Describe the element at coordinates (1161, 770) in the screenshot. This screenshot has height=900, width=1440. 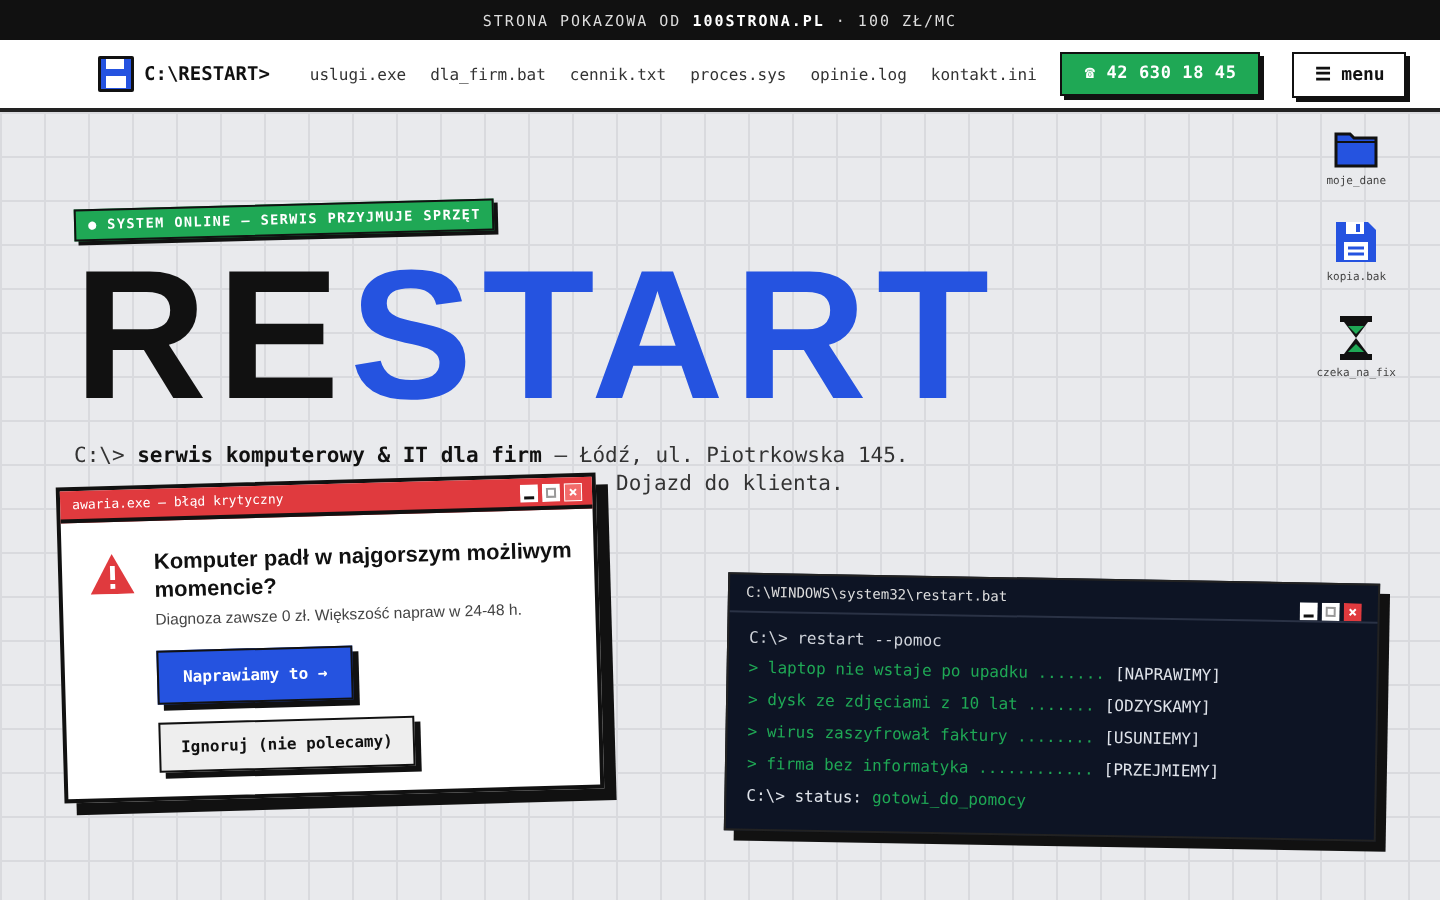
I see `terminal-result: [PRZEJMIEMY]` at that location.